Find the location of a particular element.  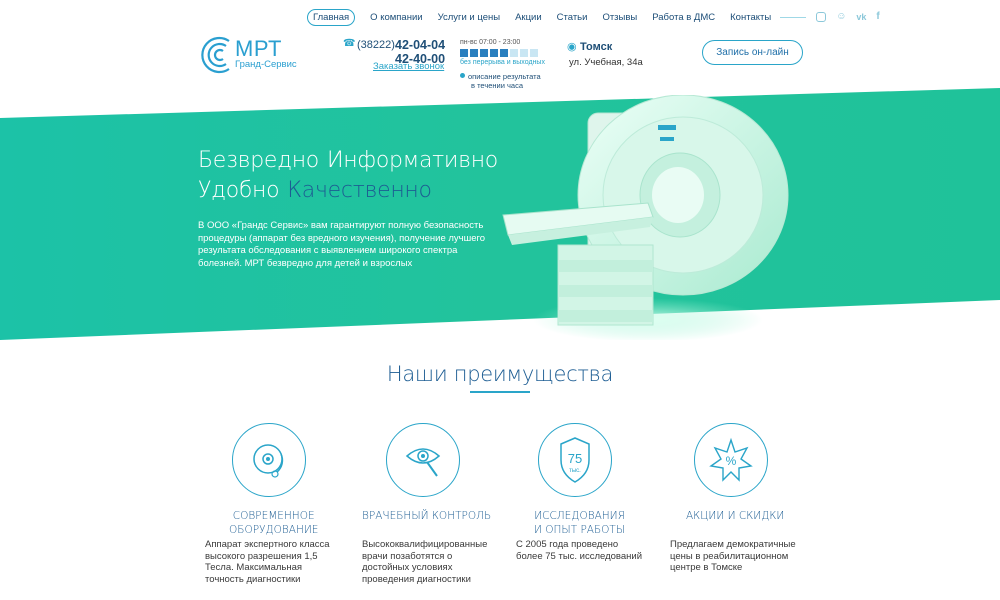

card-title: ВРАЧЕБНЫЙ КОНТРОЛЬ is located at coordinates (426, 516).